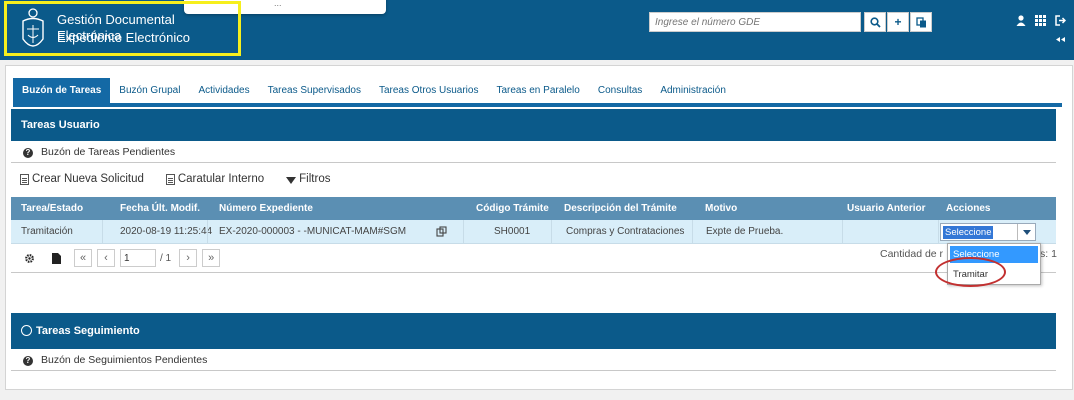  What do you see at coordinates (721, 208) in the screenshot?
I see `col-motivo: Motivo` at bounding box center [721, 208].